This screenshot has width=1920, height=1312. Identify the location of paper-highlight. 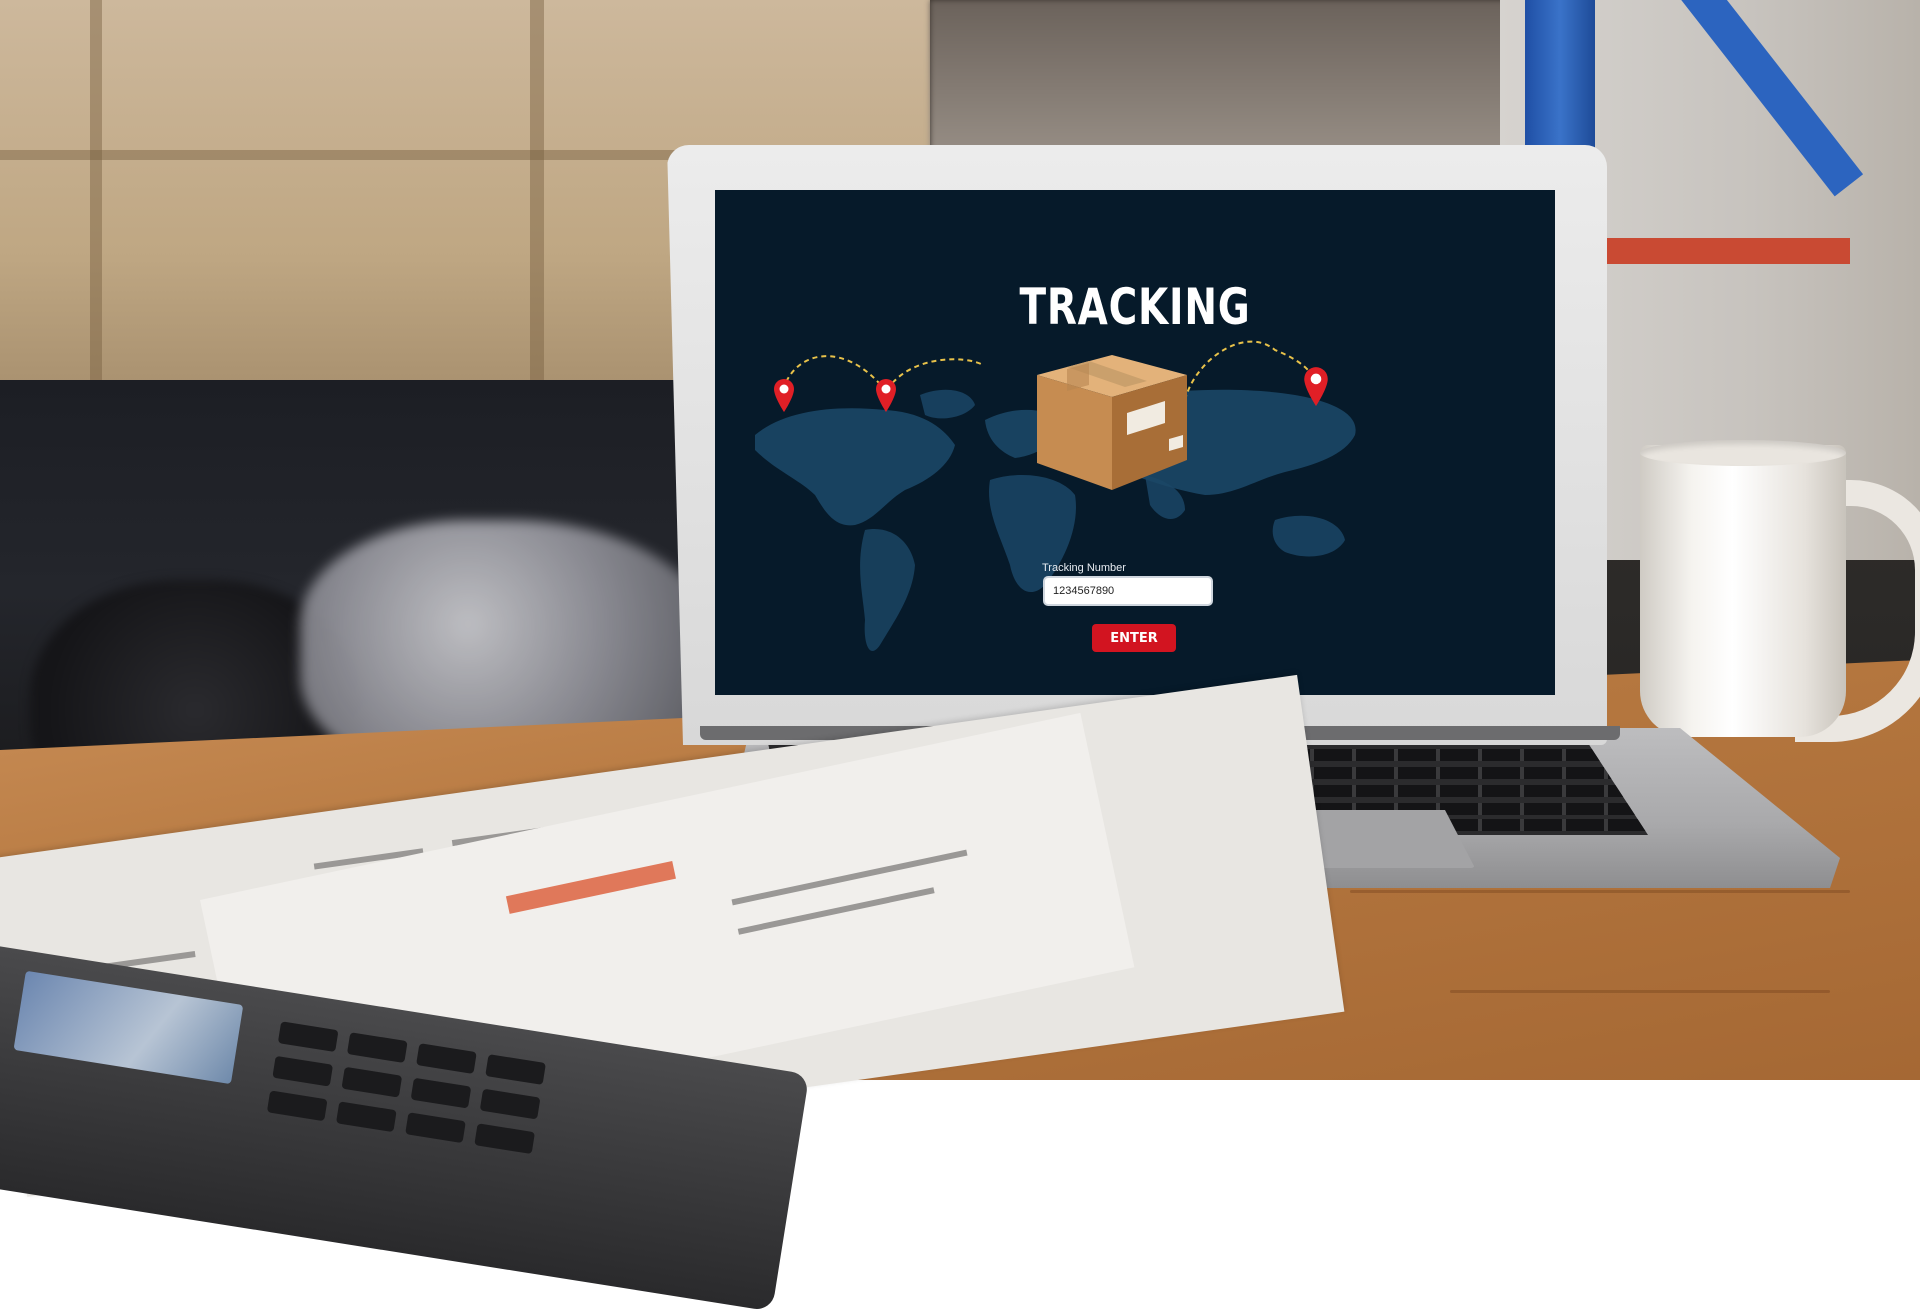
(590, 887).